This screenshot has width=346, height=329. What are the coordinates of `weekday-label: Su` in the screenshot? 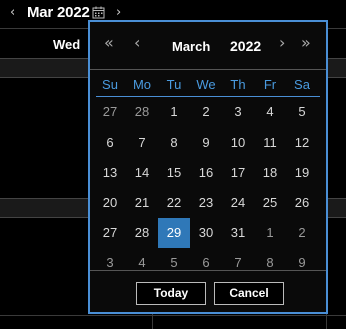 It's located at (110, 84).